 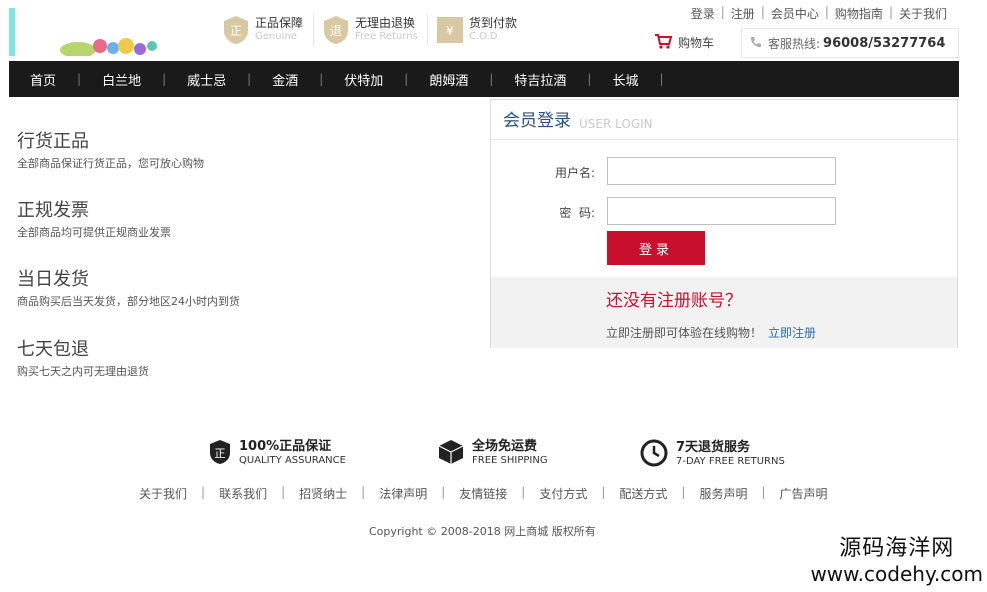 What do you see at coordinates (323, 493) in the screenshot?
I see `footer-link-jobs: 招贤纳士` at bounding box center [323, 493].